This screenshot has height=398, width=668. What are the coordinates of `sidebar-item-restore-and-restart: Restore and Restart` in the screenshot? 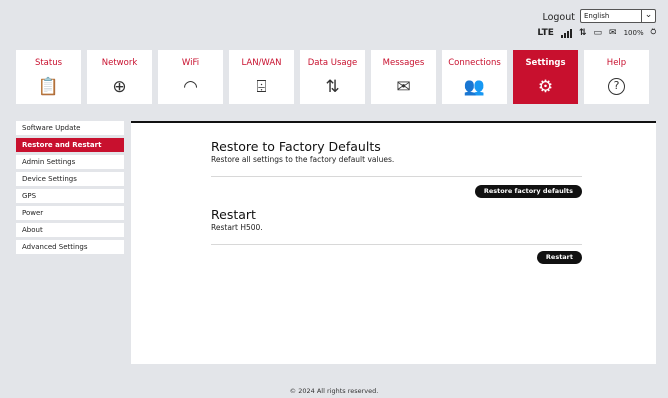 It's located at (70, 145).